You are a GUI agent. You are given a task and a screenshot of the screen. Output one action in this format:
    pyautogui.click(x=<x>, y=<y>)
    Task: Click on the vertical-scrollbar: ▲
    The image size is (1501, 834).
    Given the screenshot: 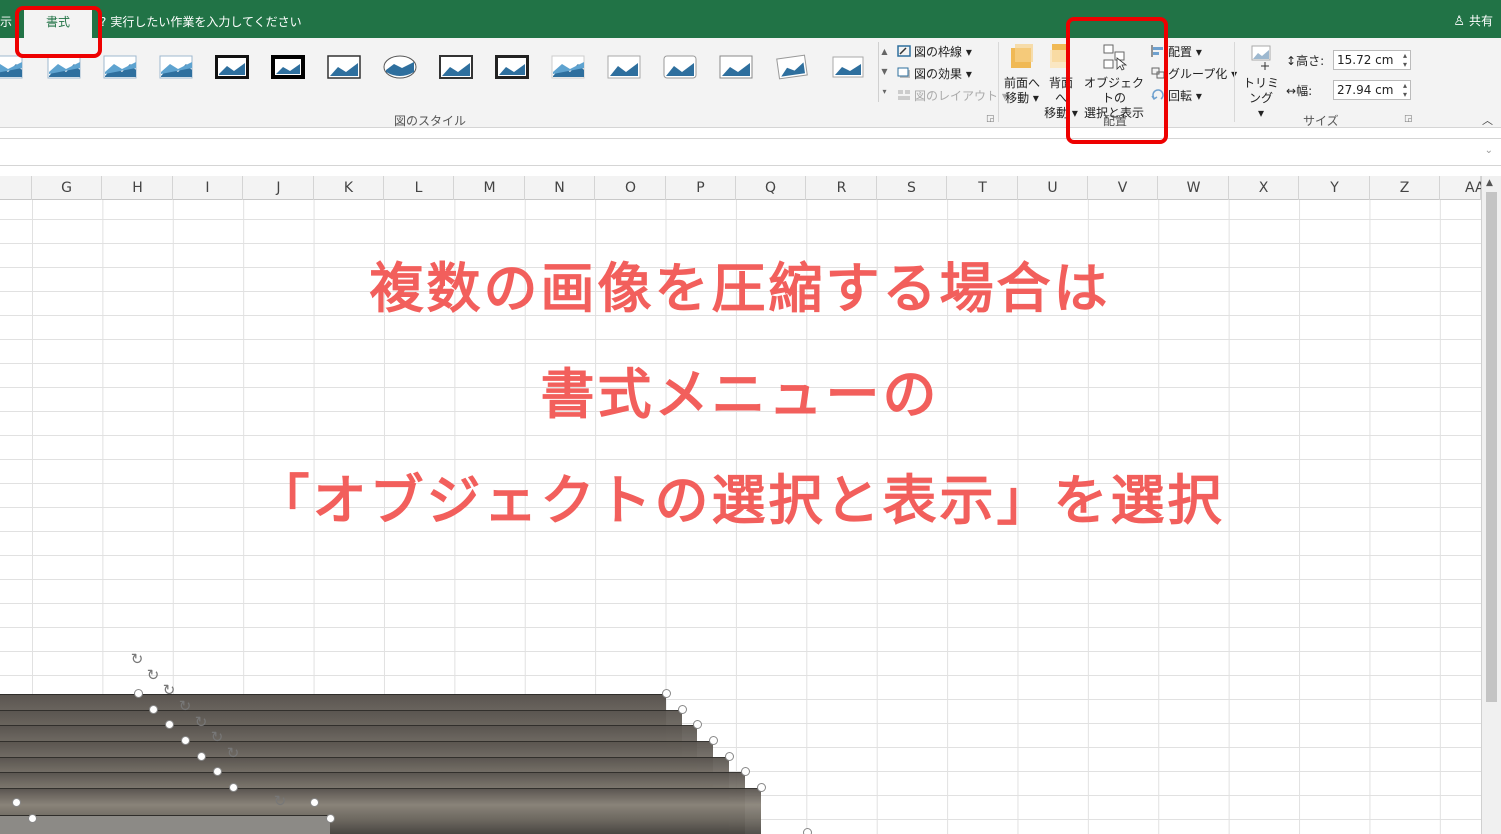 What is the action you would take?
    pyautogui.click(x=1491, y=505)
    